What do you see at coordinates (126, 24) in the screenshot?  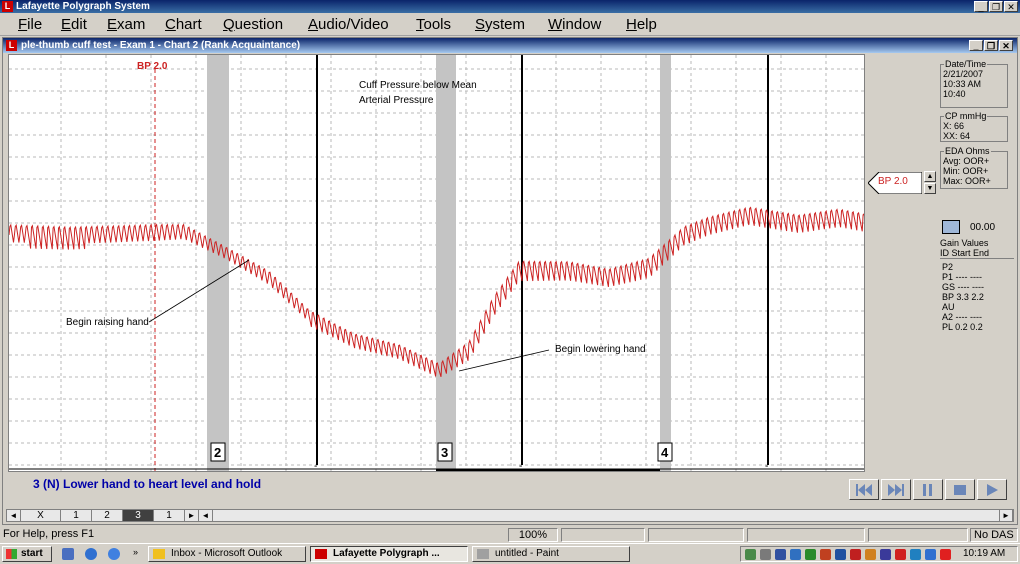 I see `menu-exam: Exam` at bounding box center [126, 24].